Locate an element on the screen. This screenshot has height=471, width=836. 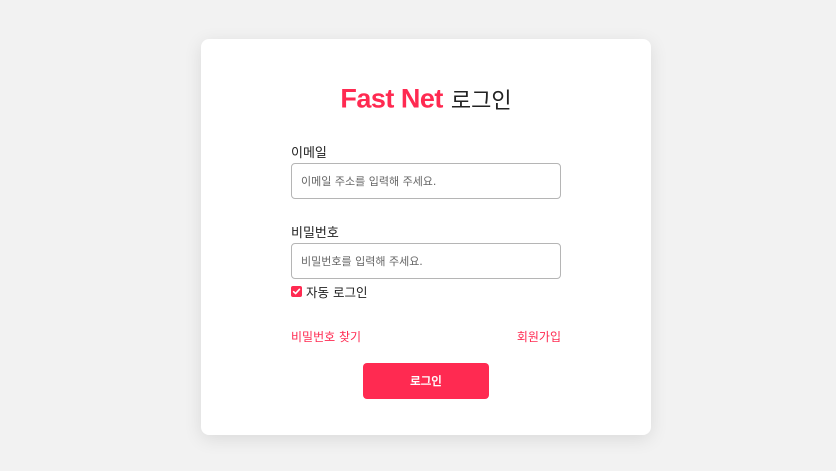
password-label: 비밀번호 is located at coordinates (315, 233).